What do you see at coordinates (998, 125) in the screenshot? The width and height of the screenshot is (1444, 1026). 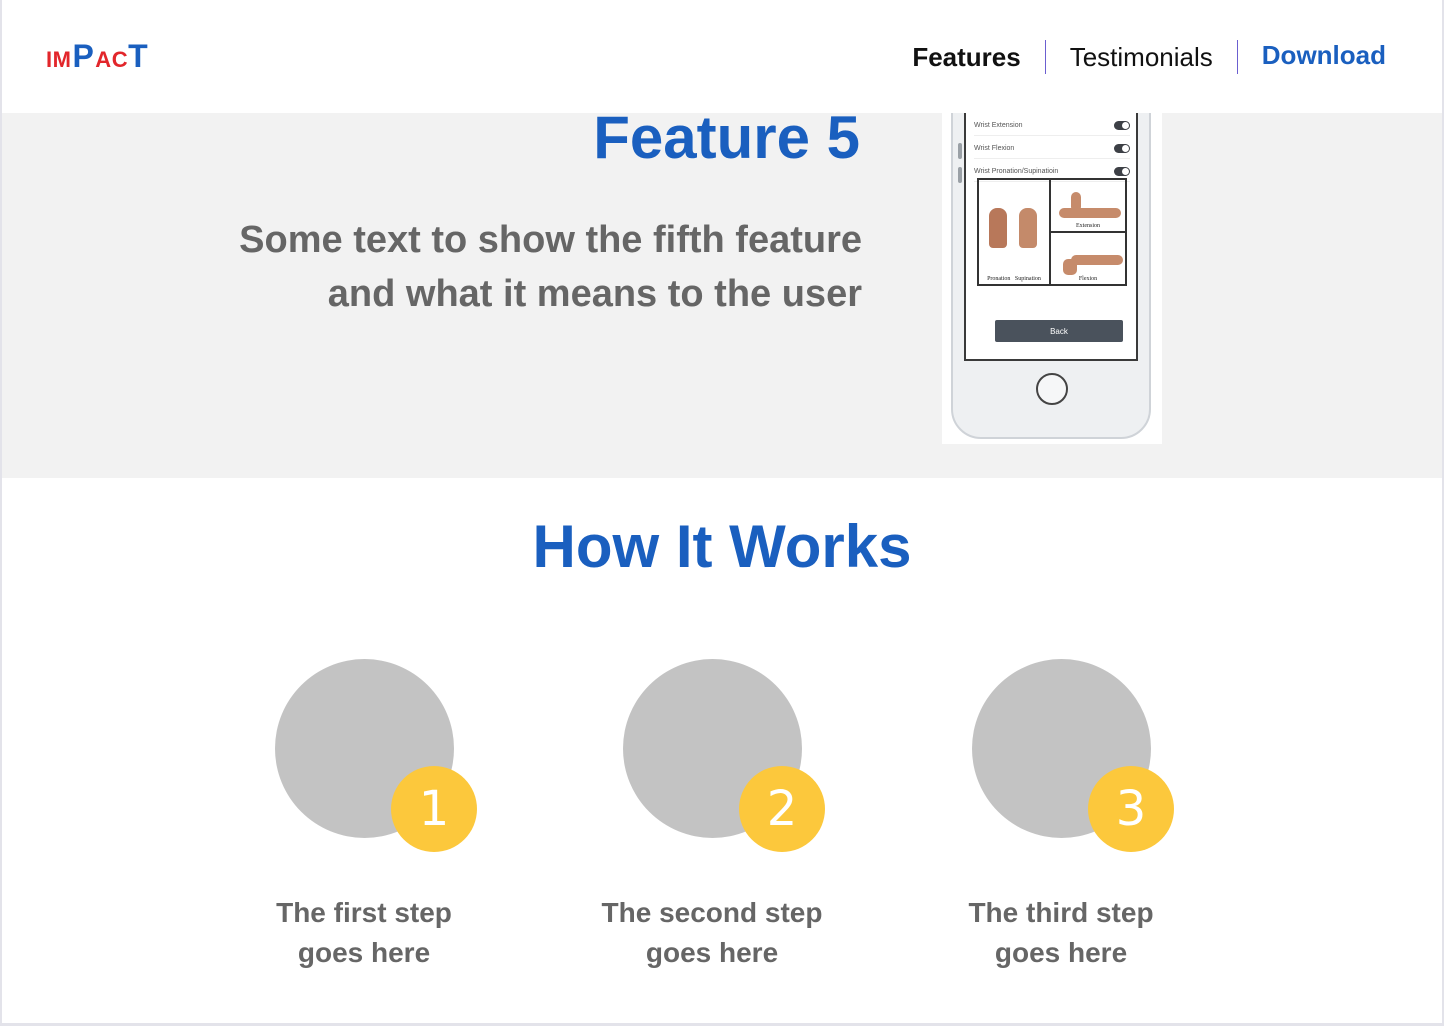 I see `setting-label: Wrist Extension` at bounding box center [998, 125].